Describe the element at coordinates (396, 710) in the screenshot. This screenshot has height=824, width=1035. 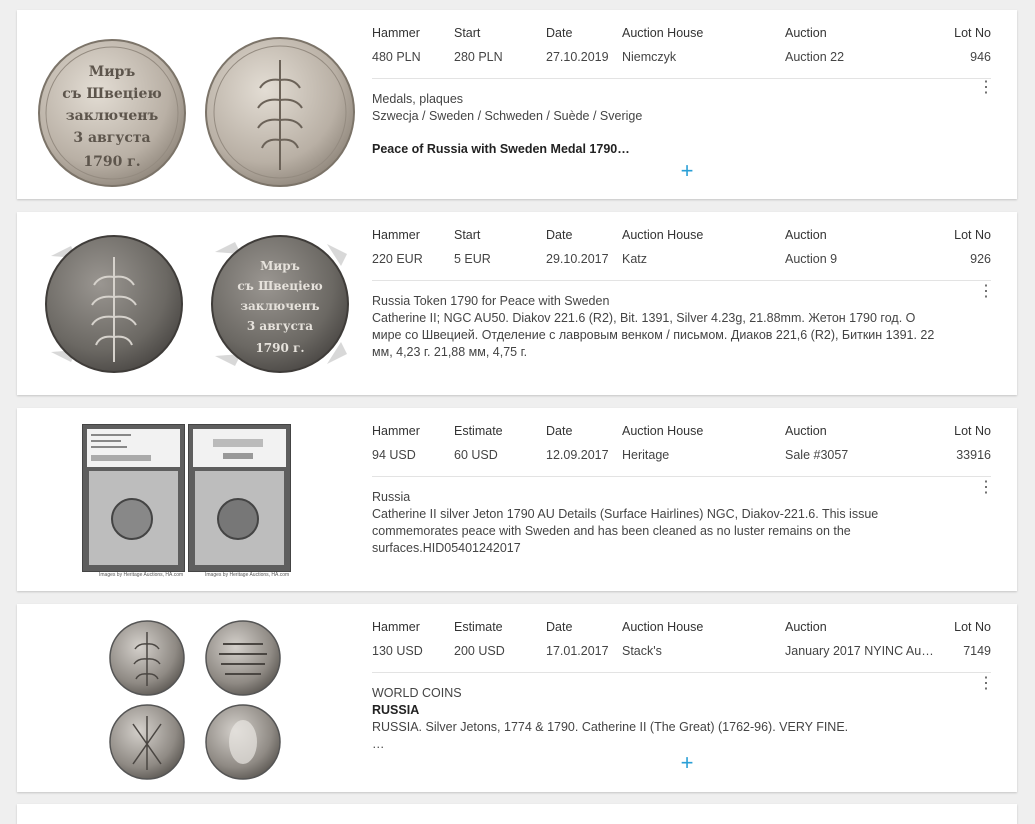
I see `lot-country: RUSSIA` at that location.